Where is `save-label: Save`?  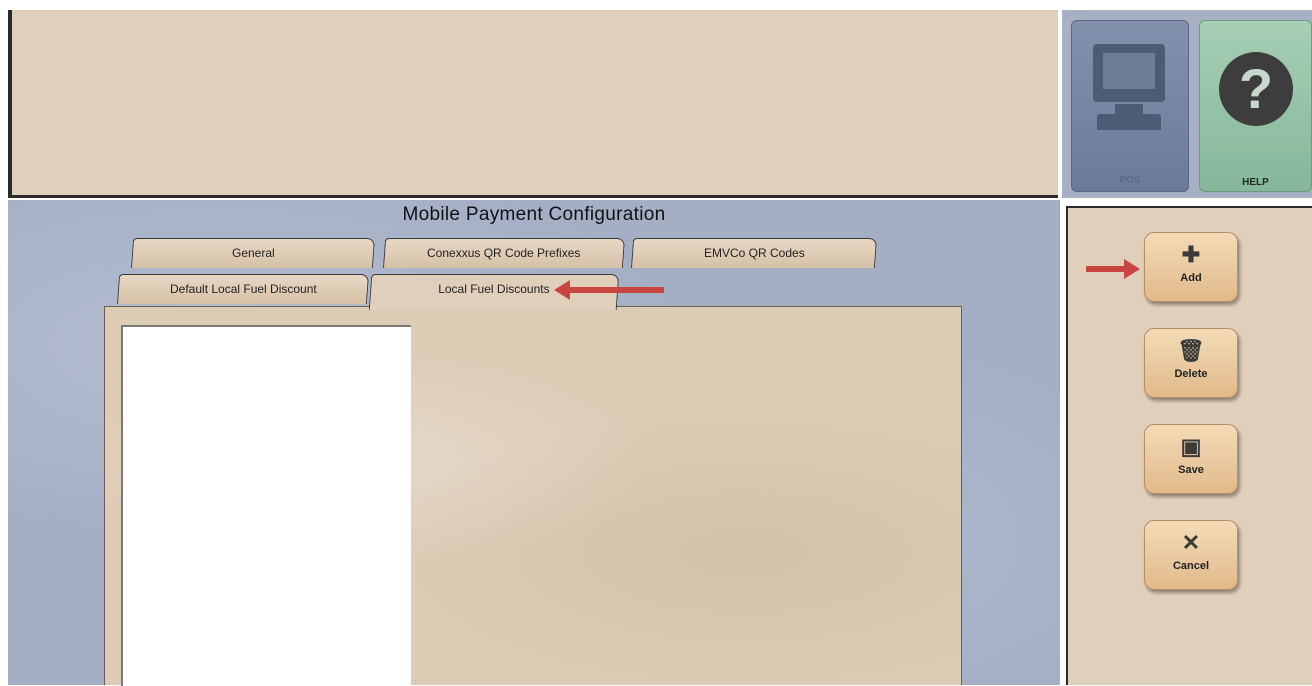
save-label: Save is located at coordinates (1191, 470).